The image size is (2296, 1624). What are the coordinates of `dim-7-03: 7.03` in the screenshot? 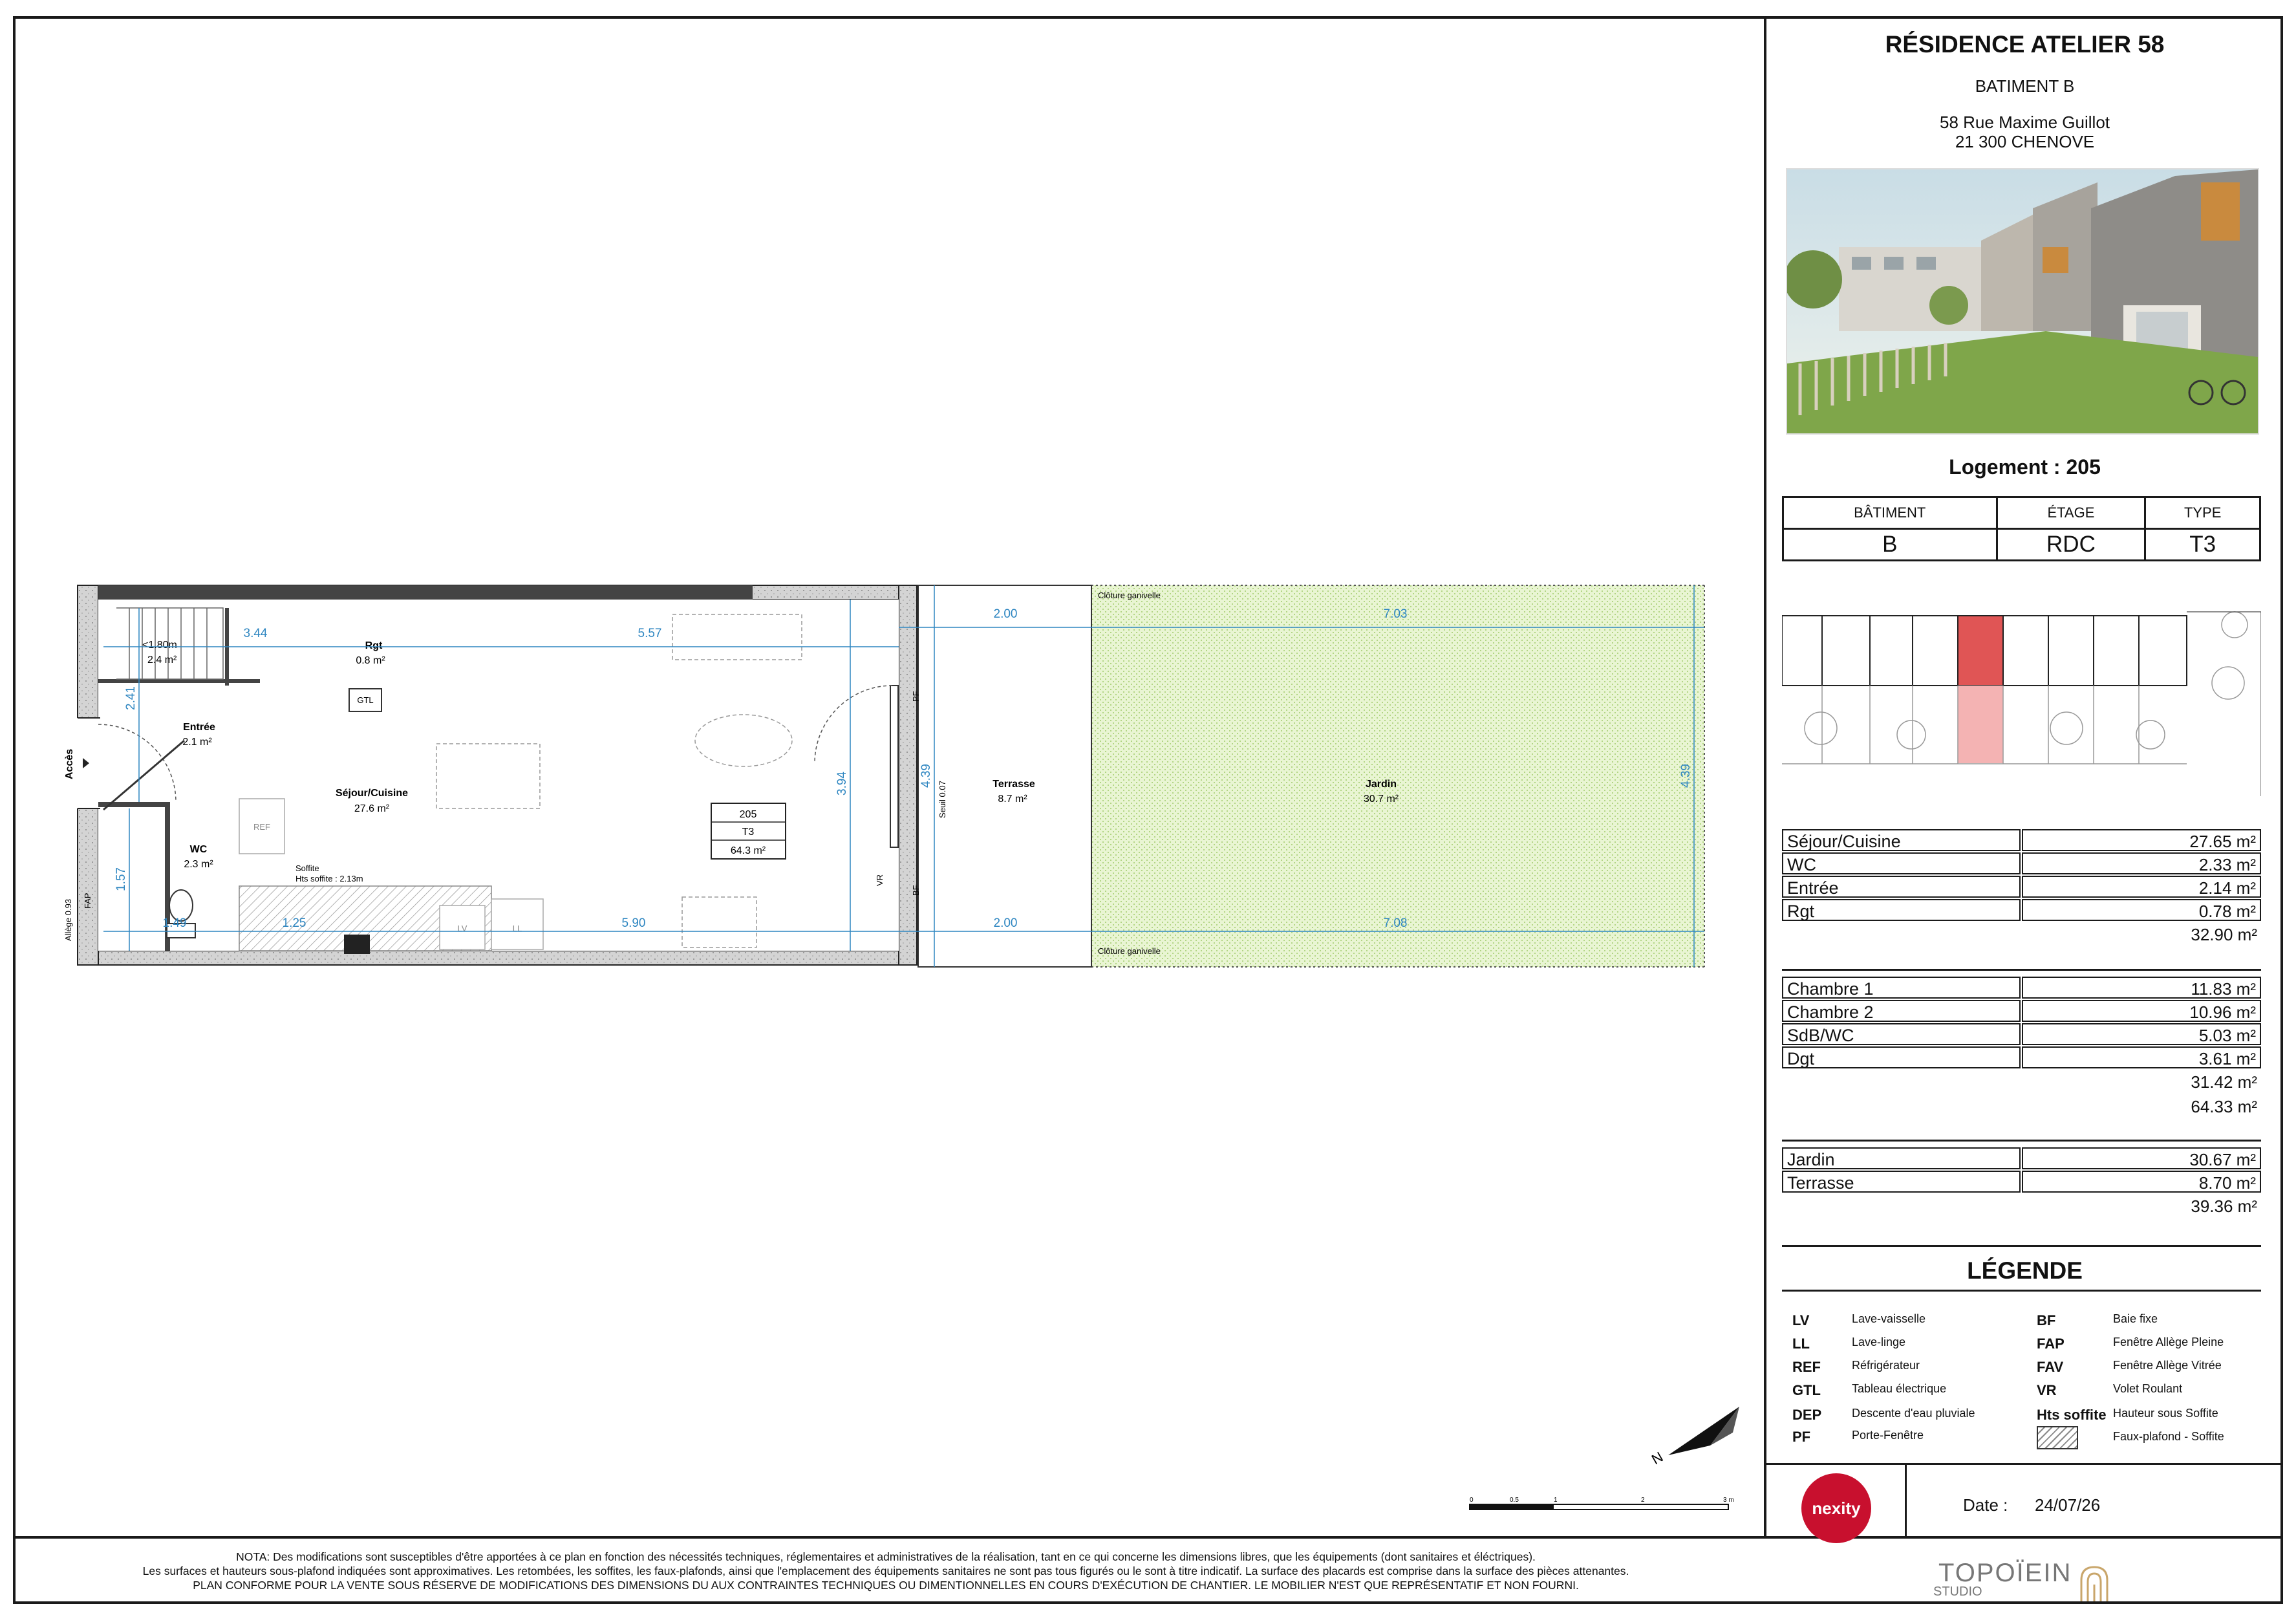 It's located at (1396, 614).